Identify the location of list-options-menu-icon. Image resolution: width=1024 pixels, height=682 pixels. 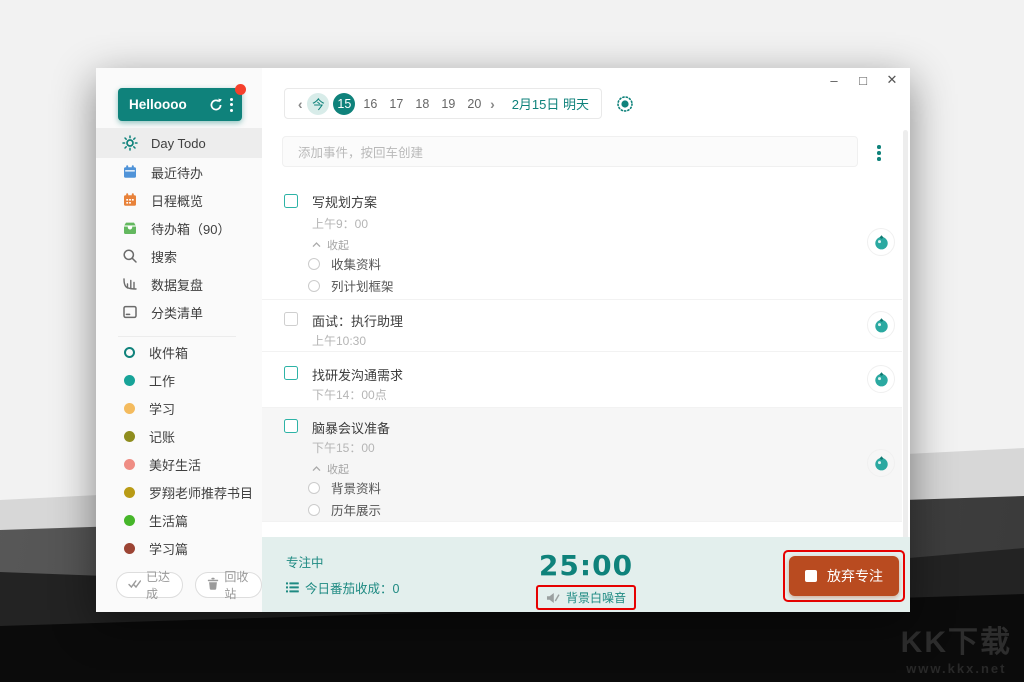
(879, 153).